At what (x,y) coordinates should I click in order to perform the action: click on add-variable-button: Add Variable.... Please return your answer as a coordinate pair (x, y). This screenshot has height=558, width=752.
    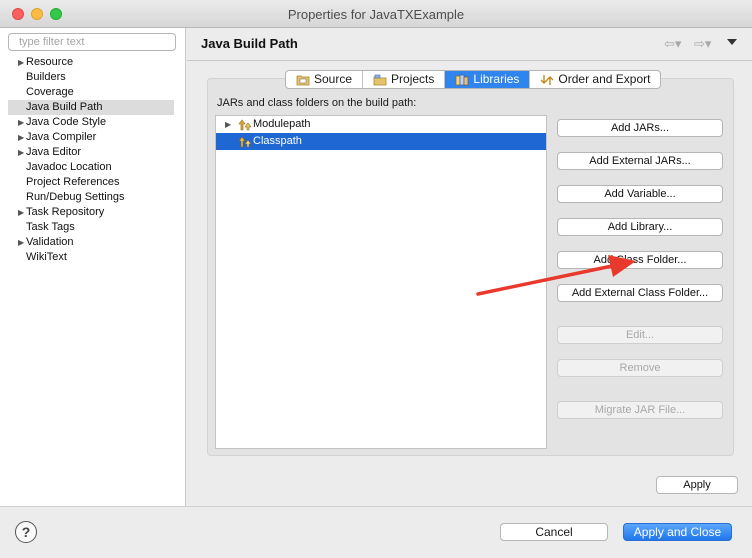
    Looking at the image, I should click on (640, 194).